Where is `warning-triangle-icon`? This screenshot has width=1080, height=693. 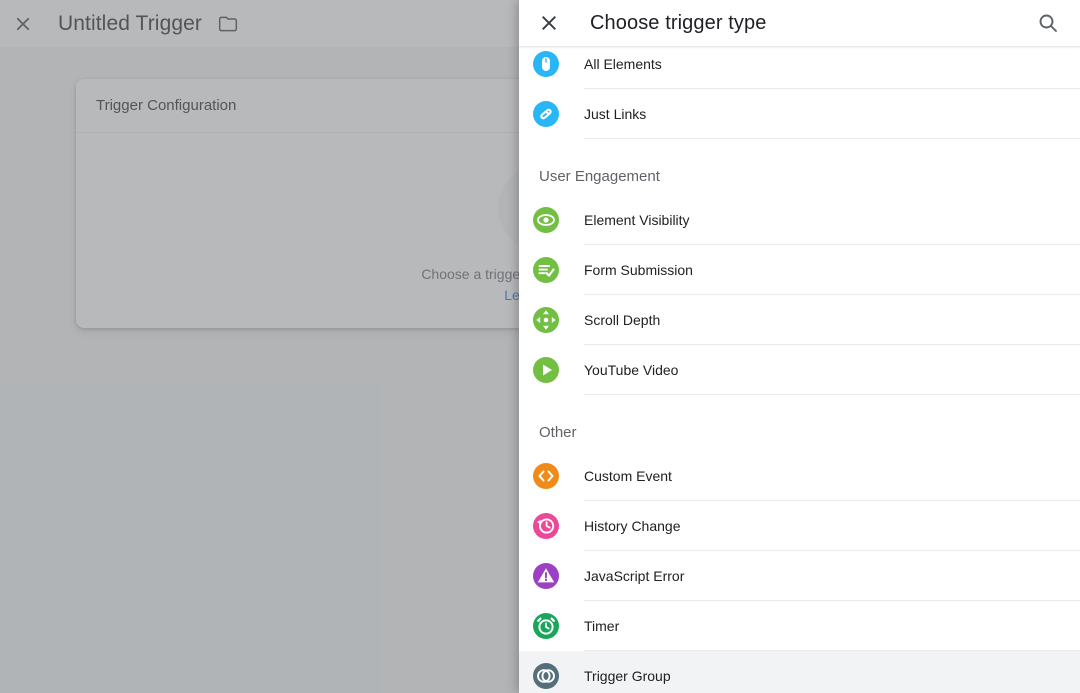 warning-triangle-icon is located at coordinates (546, 576).